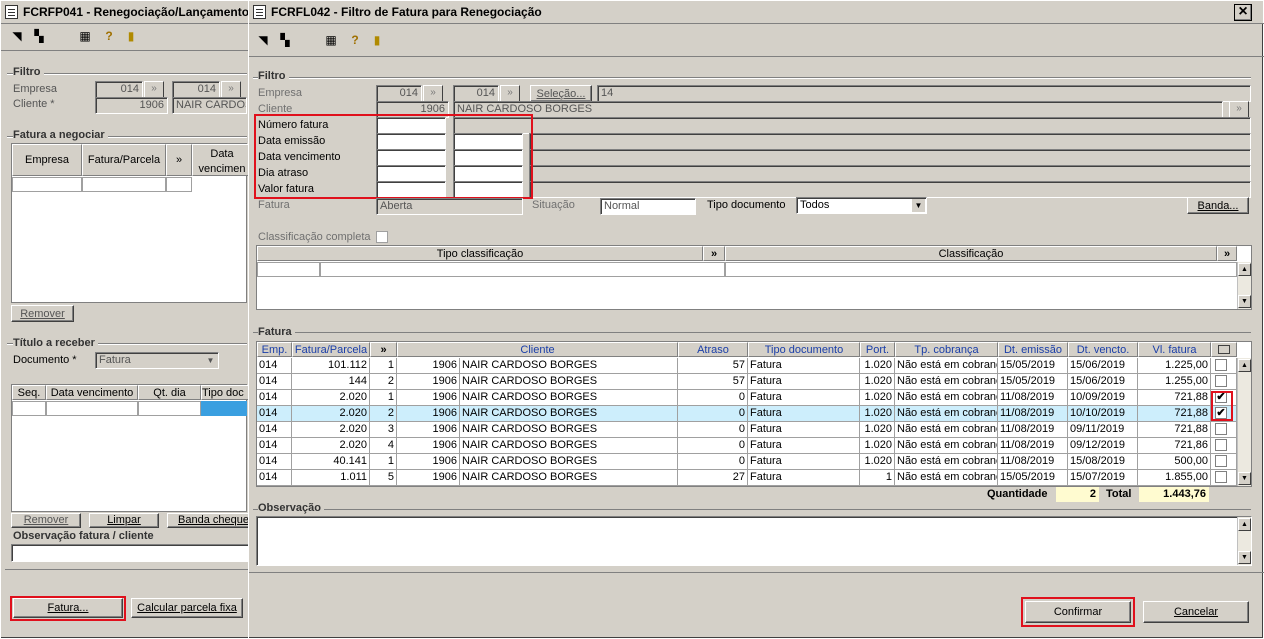 This screenshot has width=1264, height=639. Describe the element at coordinates (480, 253) in the screenshot. I see `tipo-classificacao-header: Tipo classificação` at that location.